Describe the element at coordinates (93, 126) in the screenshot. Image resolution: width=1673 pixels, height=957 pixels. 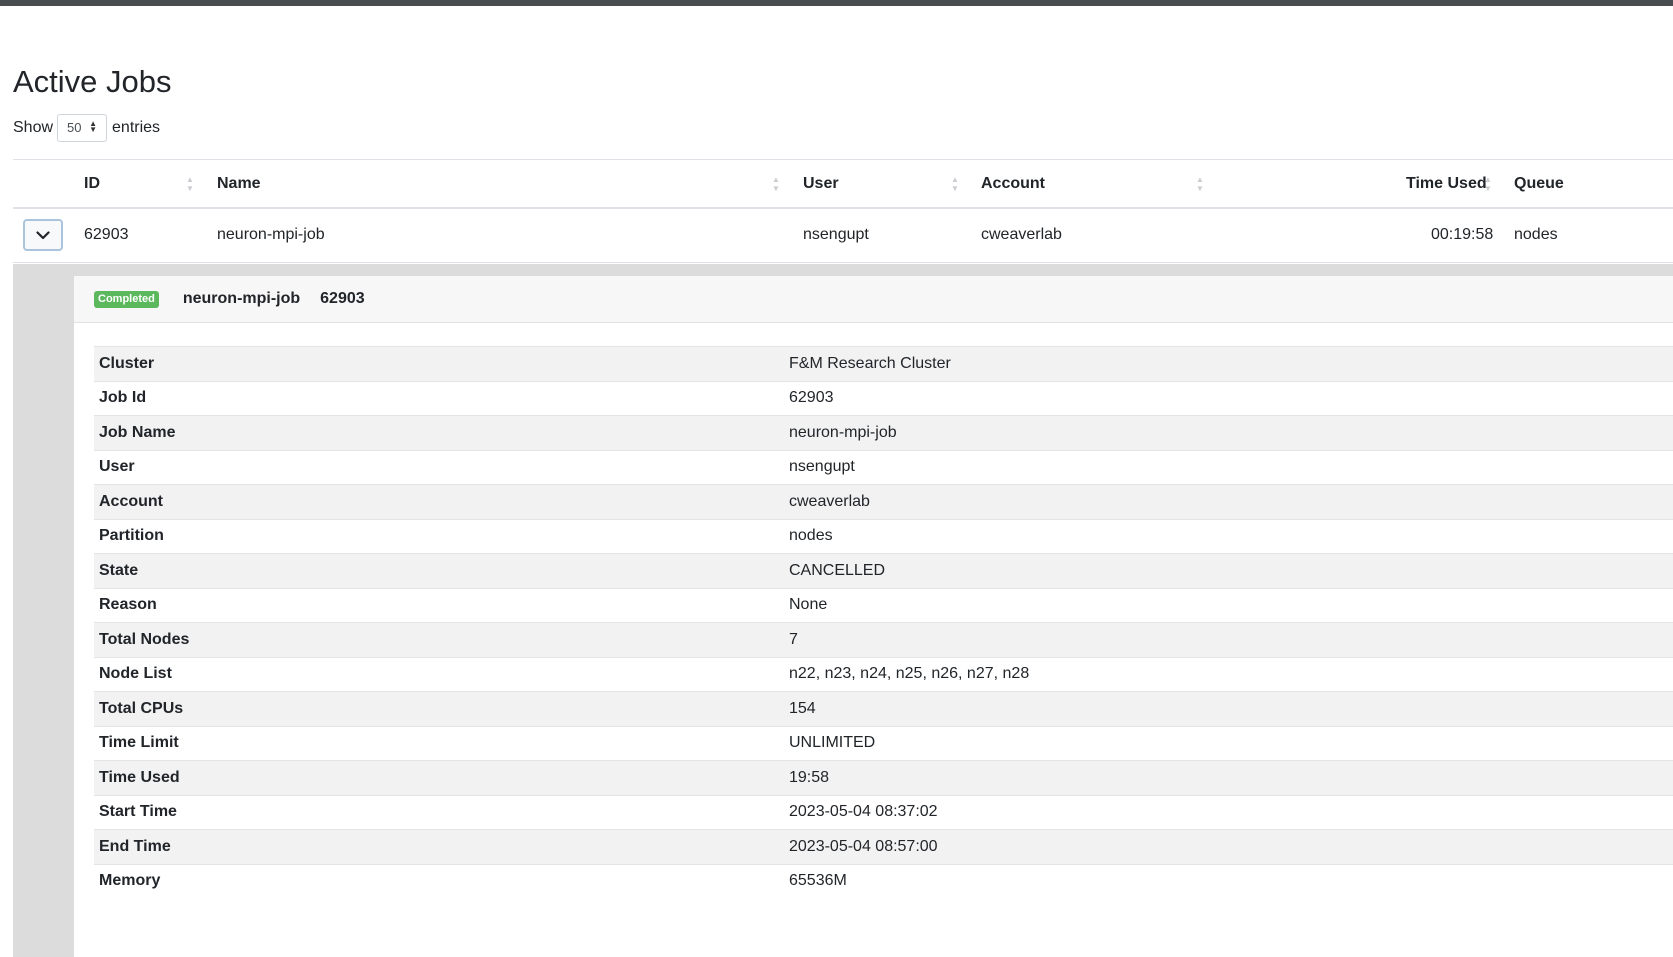
I see `caret-updown-icon: ▲ ▼` at that location.